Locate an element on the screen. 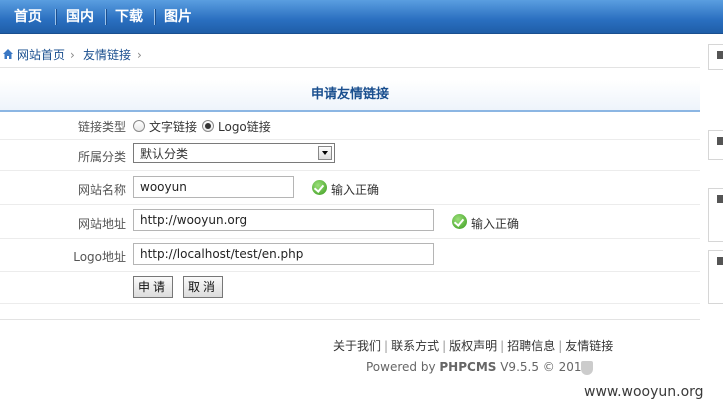 This screenshot has height=403, width=723. powered-prefix: Powered by is located at coordinates (403, 367).